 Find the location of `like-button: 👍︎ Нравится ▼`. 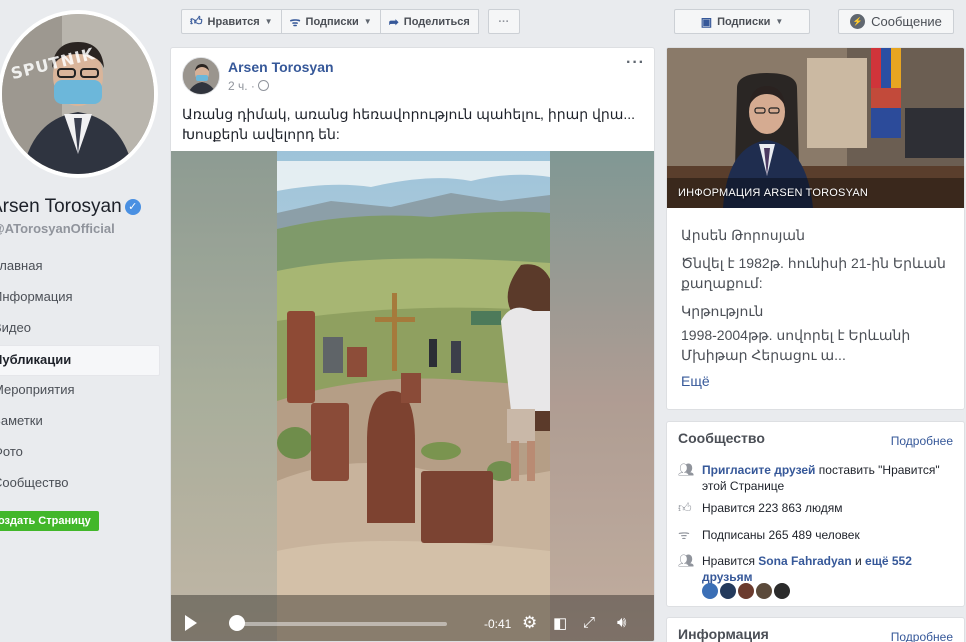

like-button: 👍︎ Нравится ▼ is located at coordinates (231, 21).